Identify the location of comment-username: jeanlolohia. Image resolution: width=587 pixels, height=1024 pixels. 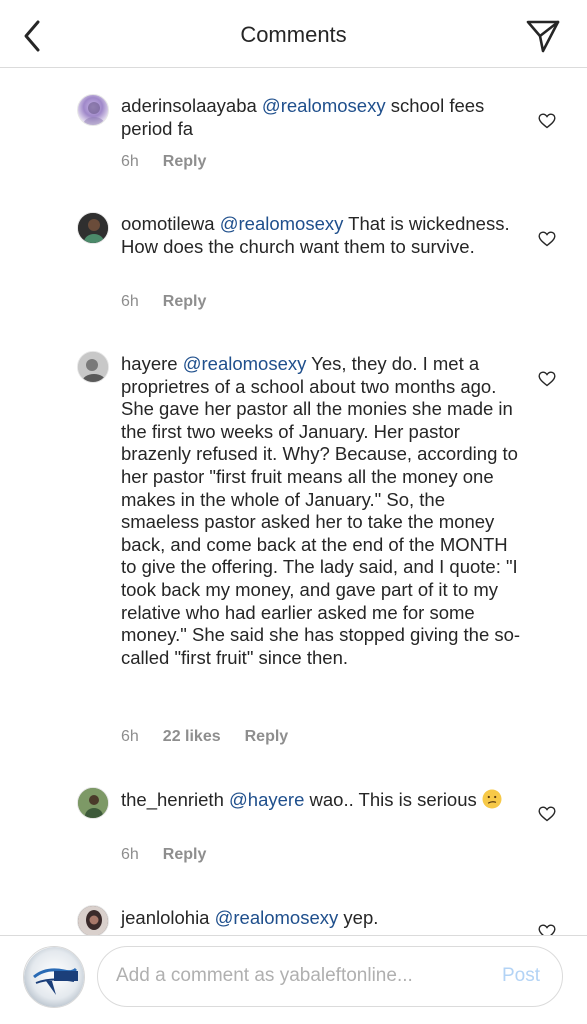
(165, 917).